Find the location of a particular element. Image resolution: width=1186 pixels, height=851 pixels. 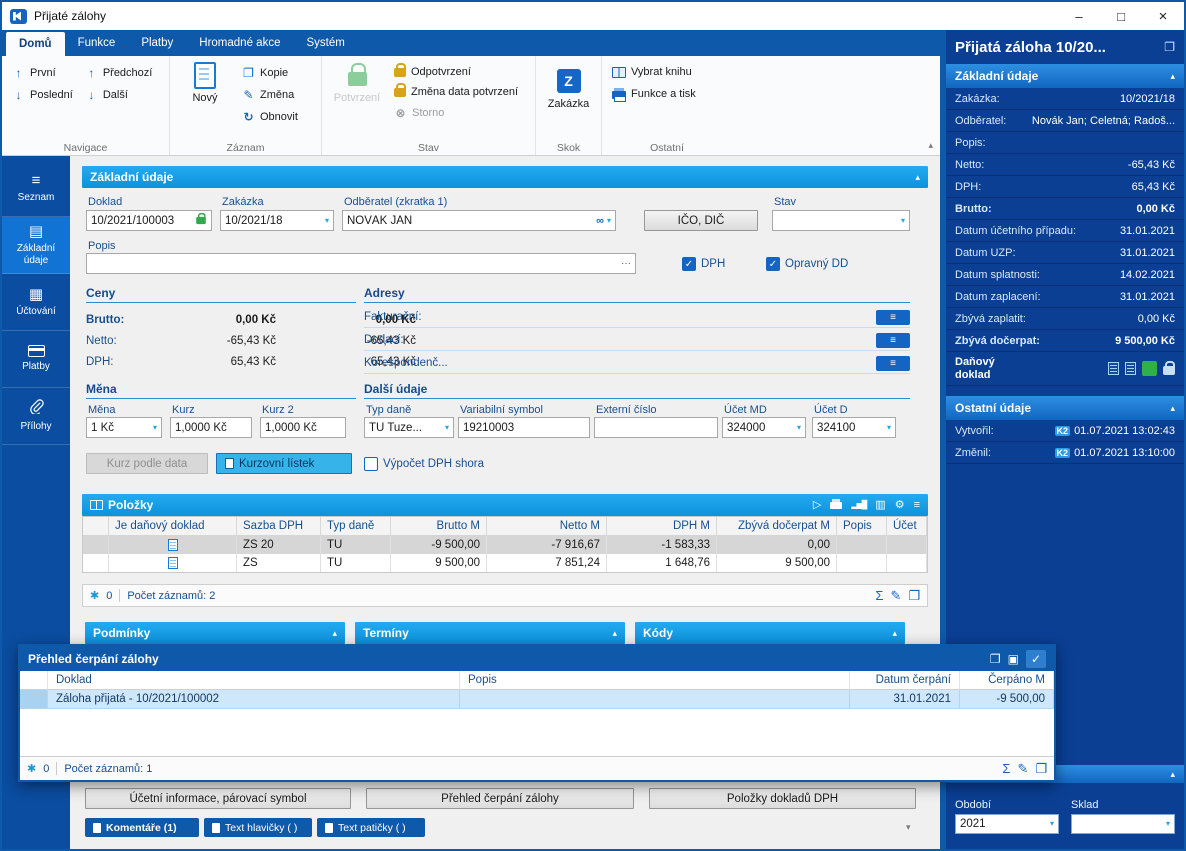

ucet-md-combo: 324000 ▾ is located at coordinates (764, 427).